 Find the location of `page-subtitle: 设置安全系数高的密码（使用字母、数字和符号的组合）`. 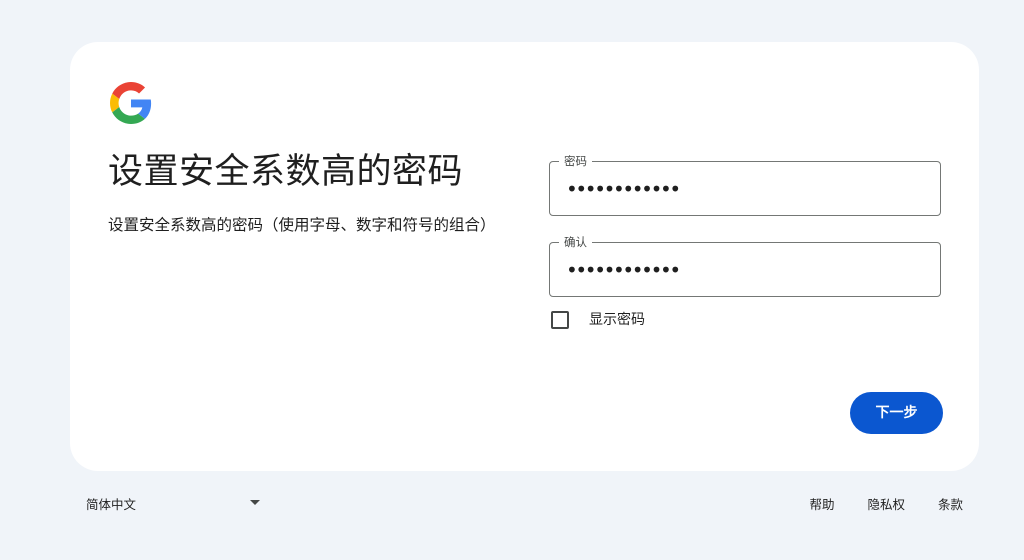

page-subtitle: 设置安全系数高的密码（使用字母、数字和符号的组合） is located at coordinates (302, 225).